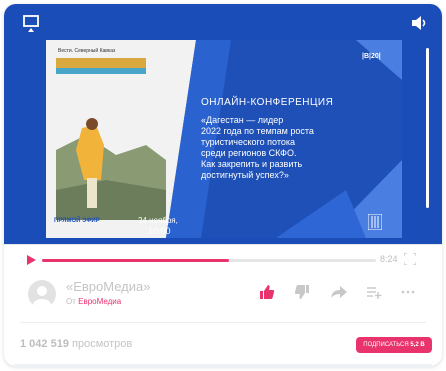  I want to click on channel-name: «ЕвроМедиа», so click(108, 286).